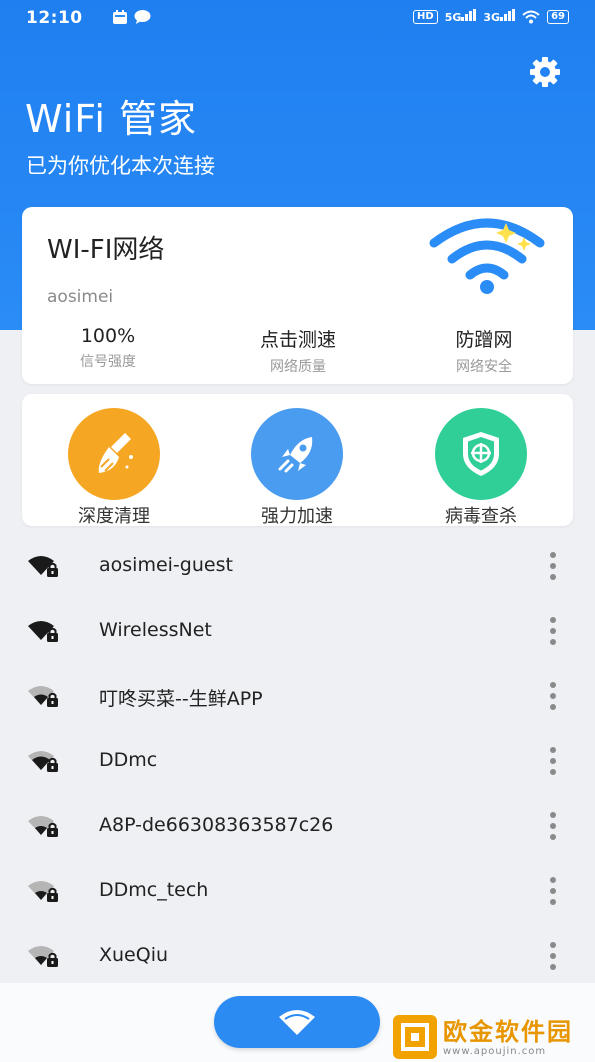 The width and height of the screenshot is (595, 1062). I want to click on network-card-title: WI-FI网络, so click(106, 250).